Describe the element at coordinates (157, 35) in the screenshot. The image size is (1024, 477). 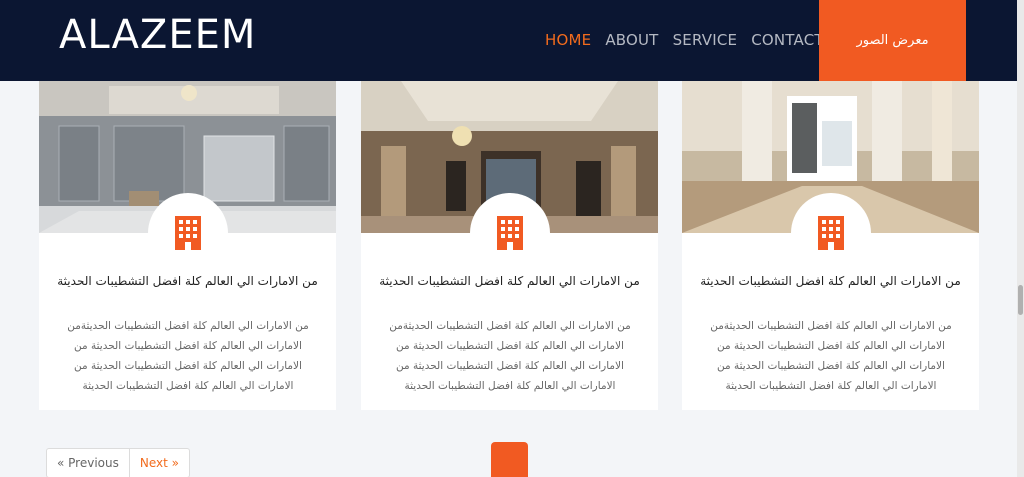
I see `brand-logo: ALAZEEM` at that location.